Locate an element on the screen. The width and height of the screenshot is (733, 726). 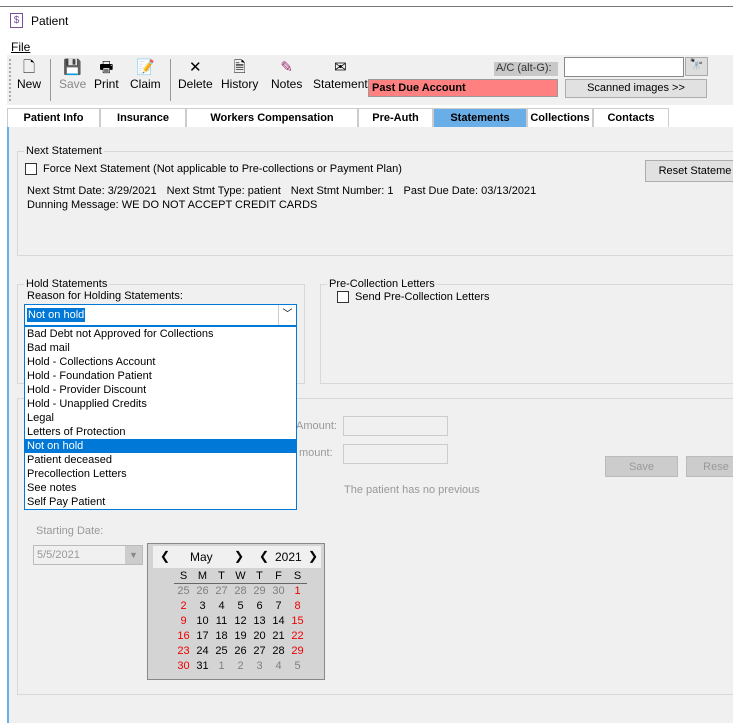
statement-button: ✉ Statement is located at coordinates (340, 75).